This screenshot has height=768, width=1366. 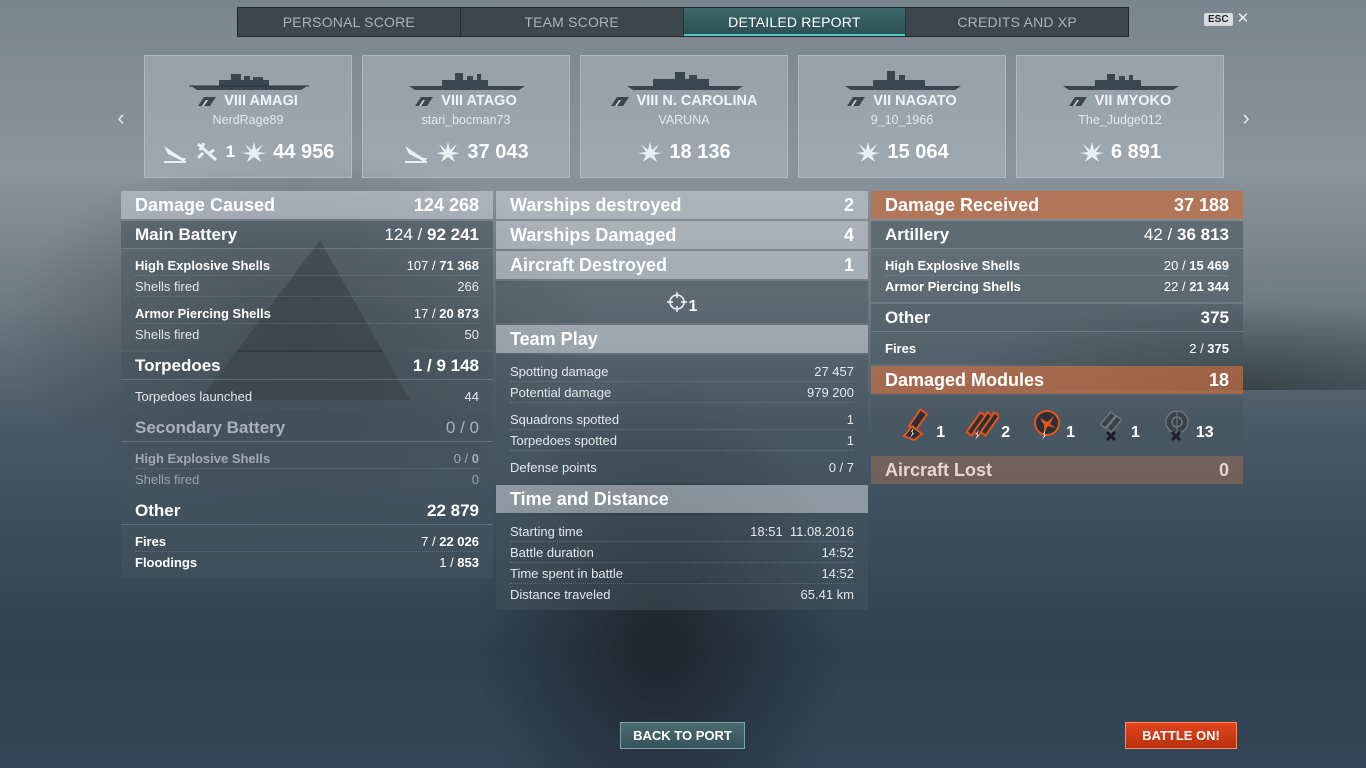 I want to click on other-damage-header: Other 22 879, so click(x=307, y=511).